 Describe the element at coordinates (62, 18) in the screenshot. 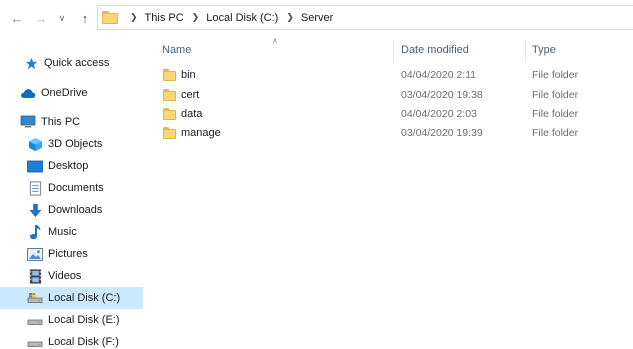

I see `recent-locations-chevron-icon: ∨` at that location.